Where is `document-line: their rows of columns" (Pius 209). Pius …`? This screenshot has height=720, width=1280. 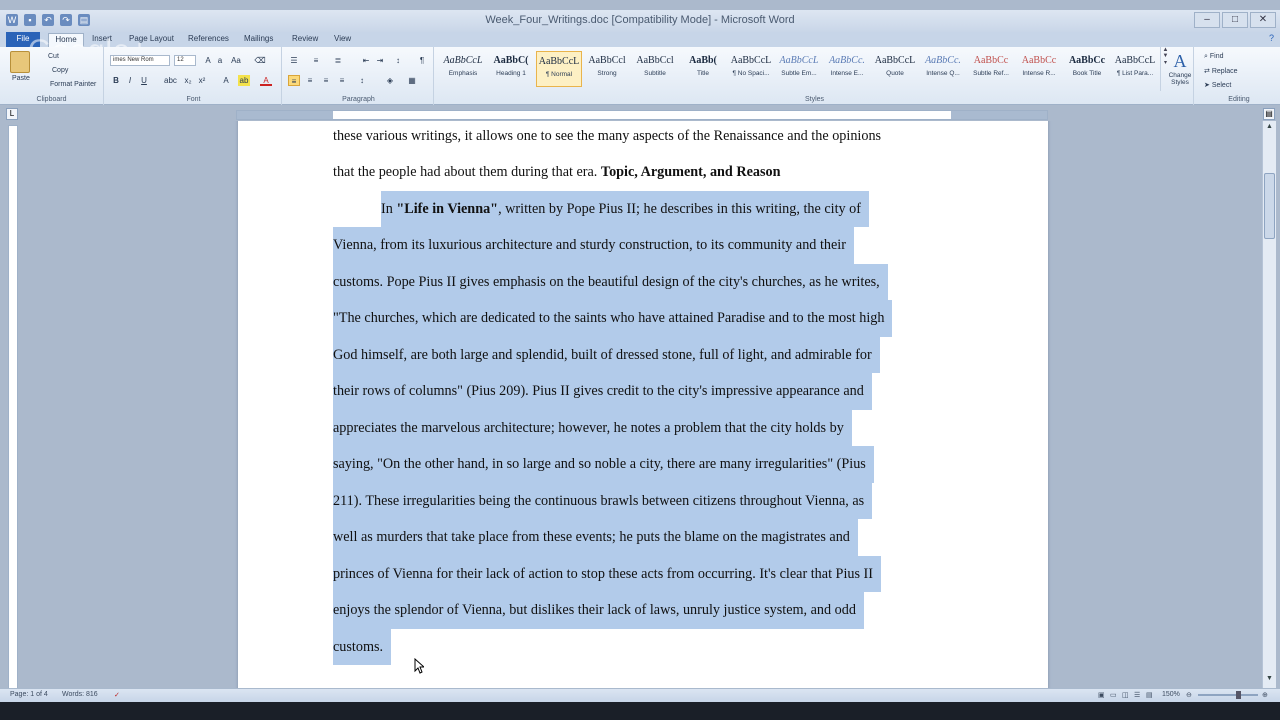 document-line: their rows of columns" (Pius 209). Pius … is located at coordinates (598, 391).